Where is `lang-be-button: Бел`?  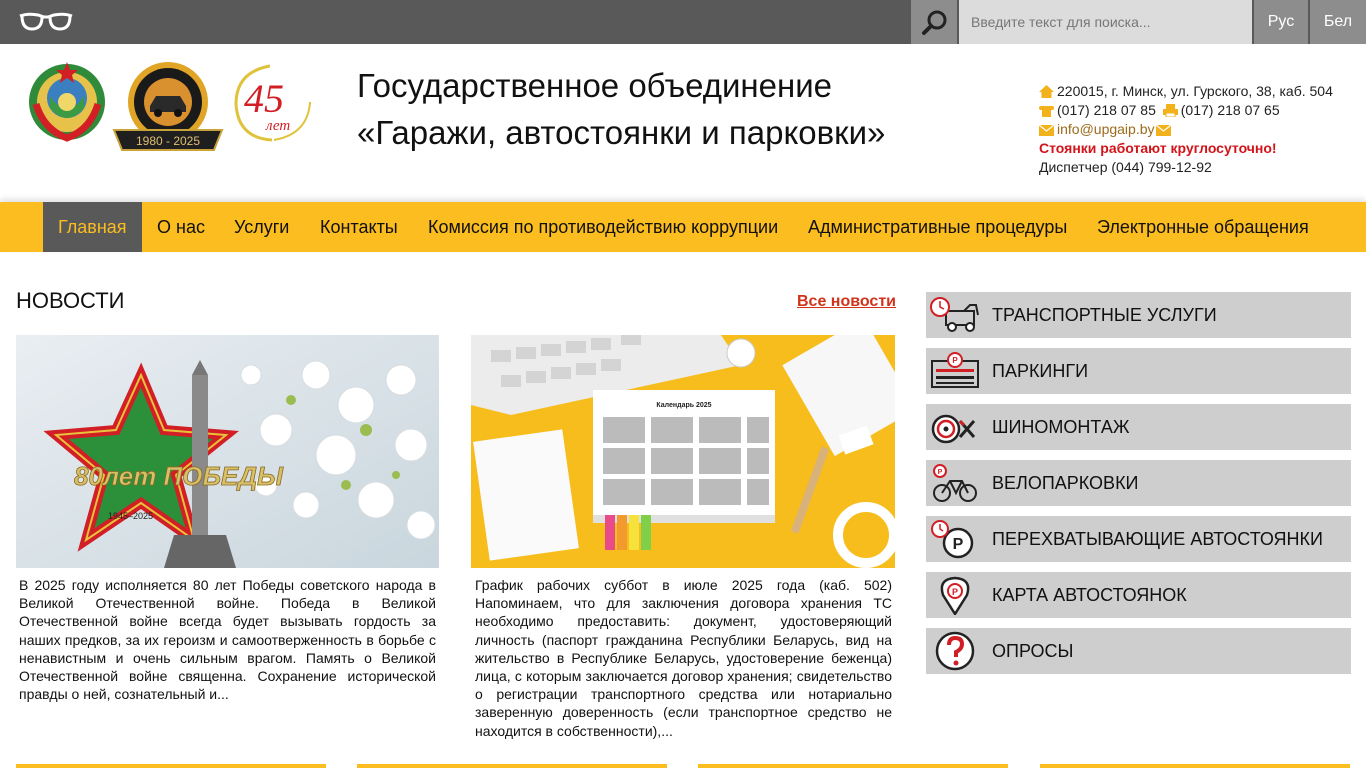
lang-be-button: Бел is located at coordinates (1338, 22).